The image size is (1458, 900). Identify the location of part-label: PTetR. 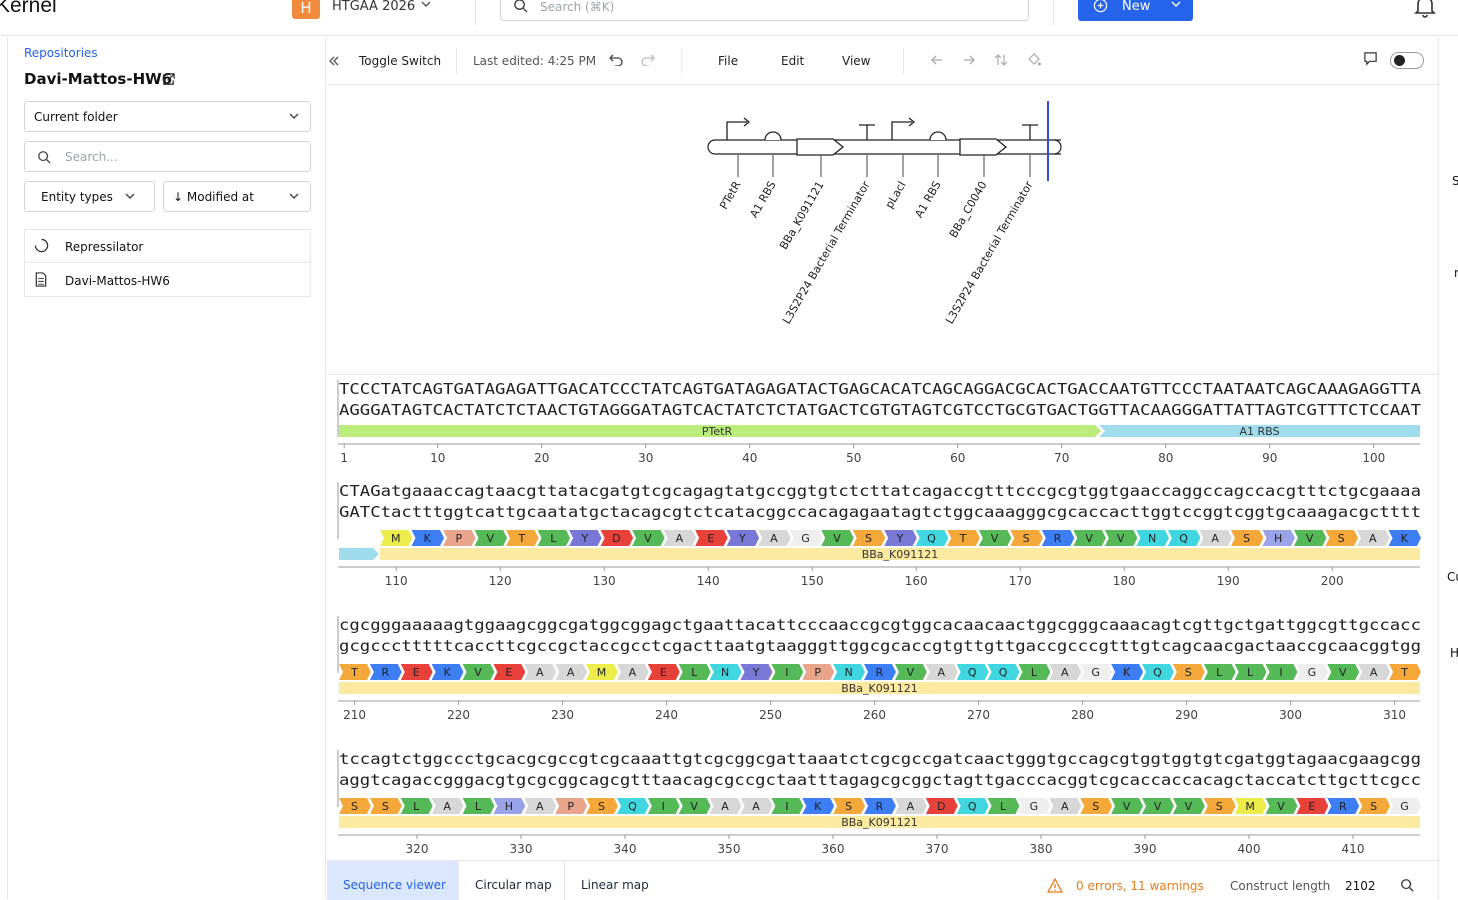
(730, 195).